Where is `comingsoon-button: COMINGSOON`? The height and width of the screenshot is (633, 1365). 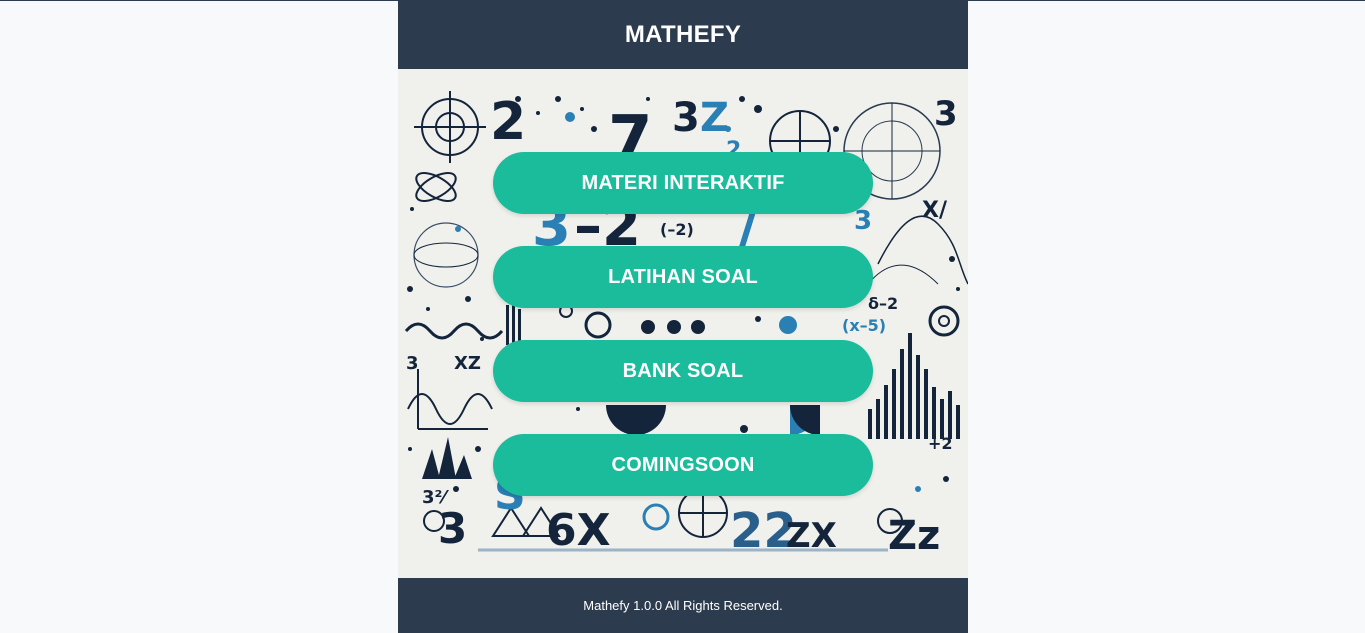 comingsoon-button: COMINGSOON is located at coordinates (683, 465).